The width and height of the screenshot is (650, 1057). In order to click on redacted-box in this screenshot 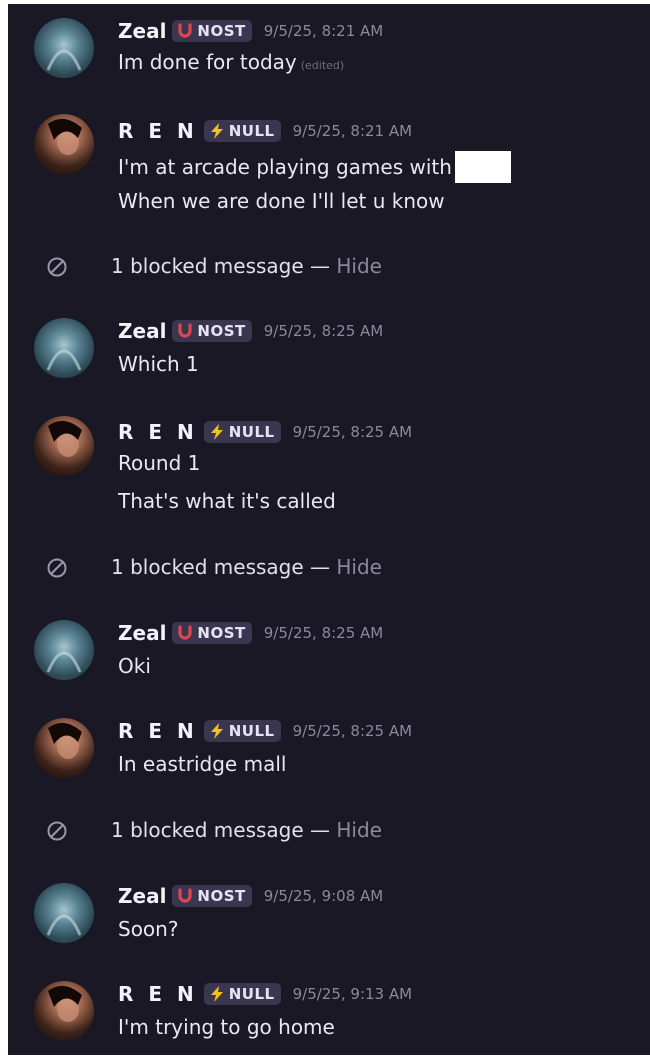, I will do `click(482, 167)`.